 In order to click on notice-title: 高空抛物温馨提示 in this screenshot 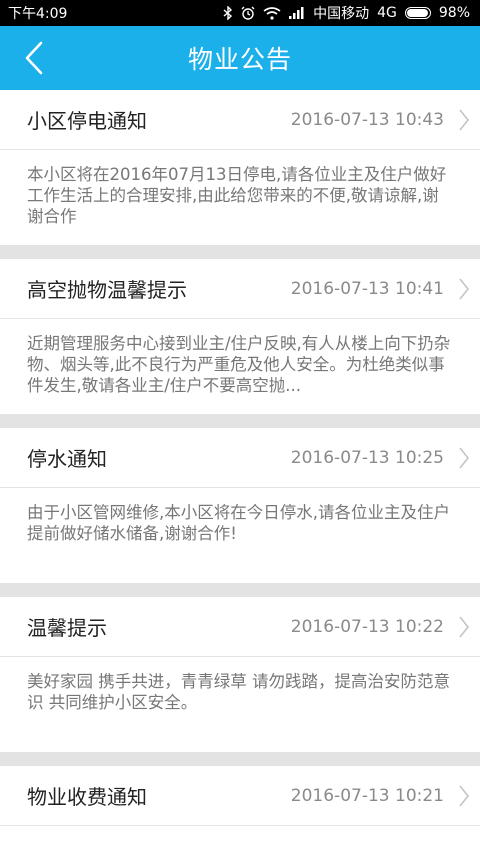, I will do `click(107, 290)`.